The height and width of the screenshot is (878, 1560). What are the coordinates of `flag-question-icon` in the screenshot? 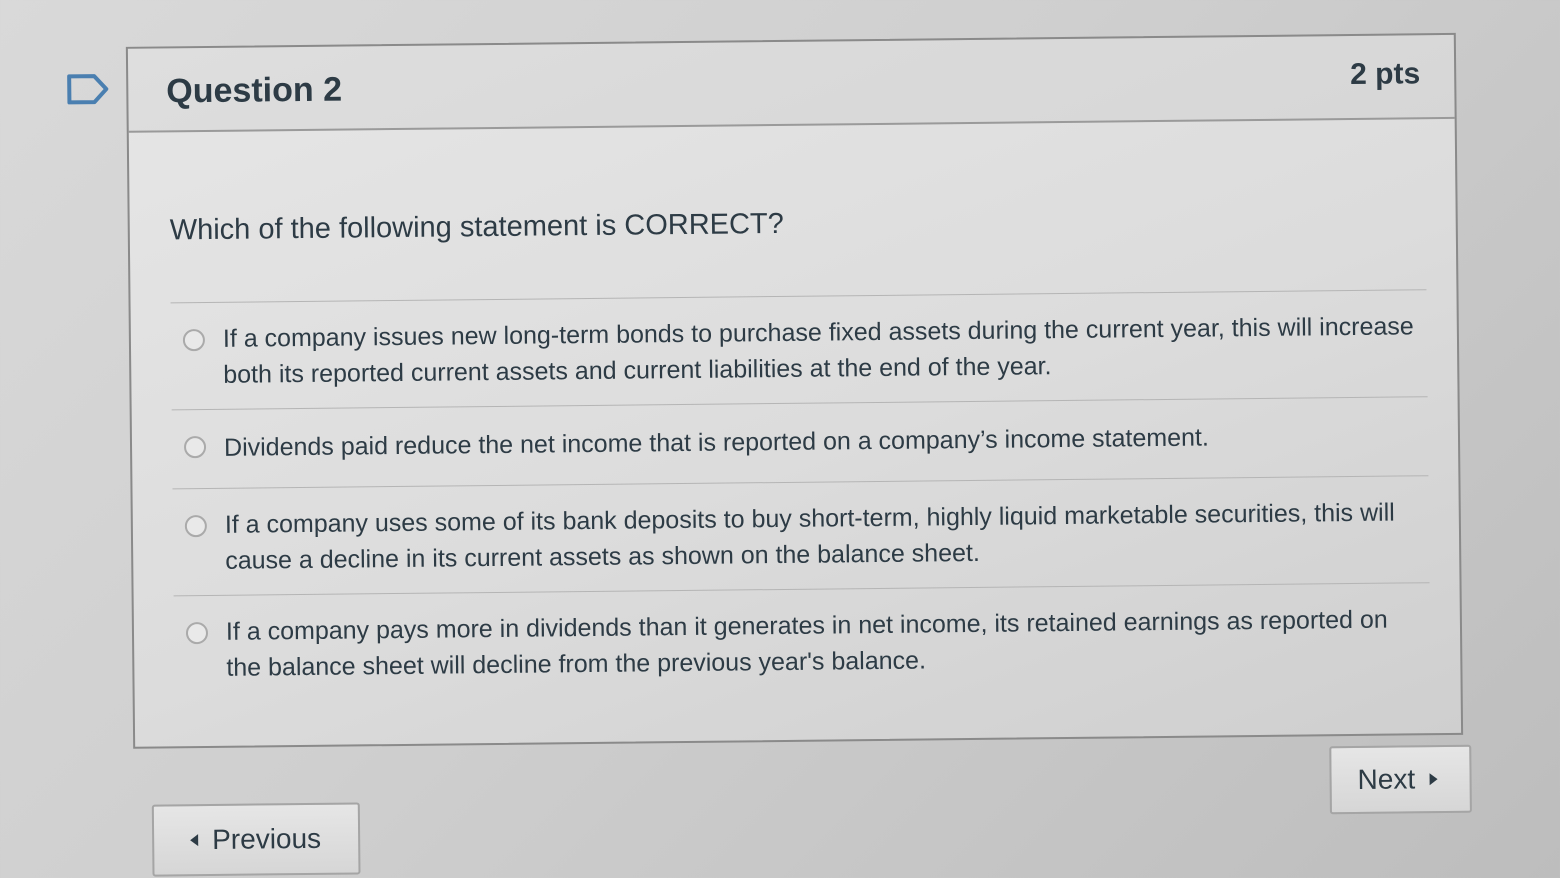 It's located at (88, 89).